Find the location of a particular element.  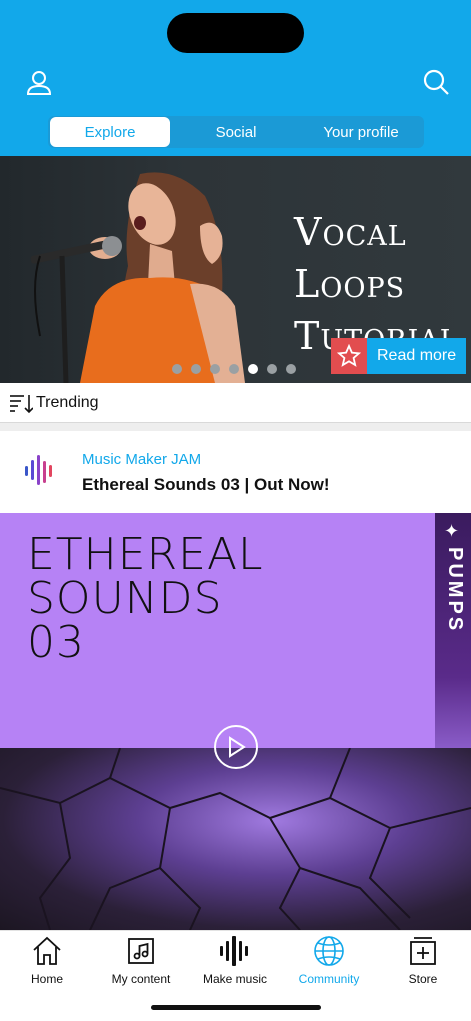

music-maker-jam-logo is located at coordinates (38, 470).